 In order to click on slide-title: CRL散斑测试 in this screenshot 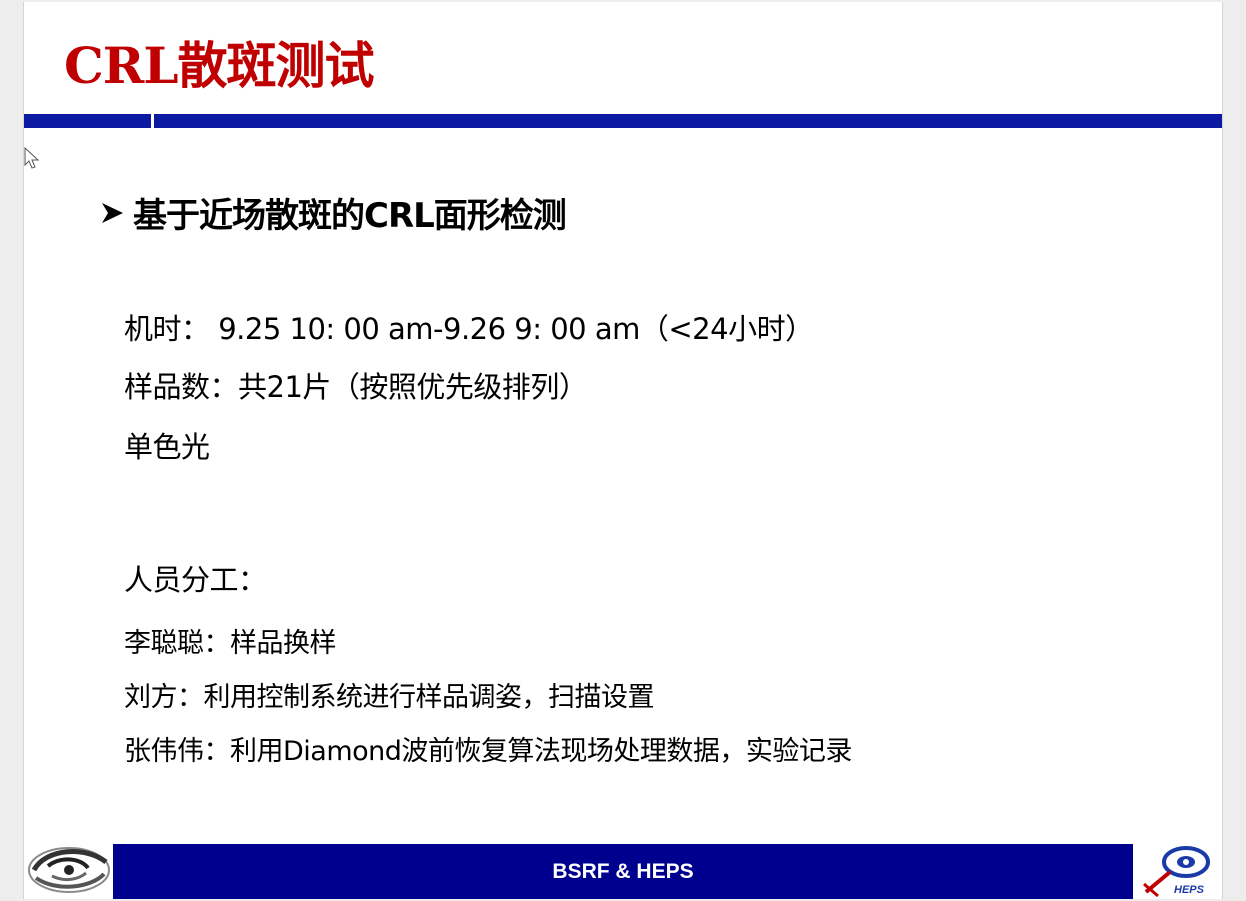, I will do `click(219, 65)`.